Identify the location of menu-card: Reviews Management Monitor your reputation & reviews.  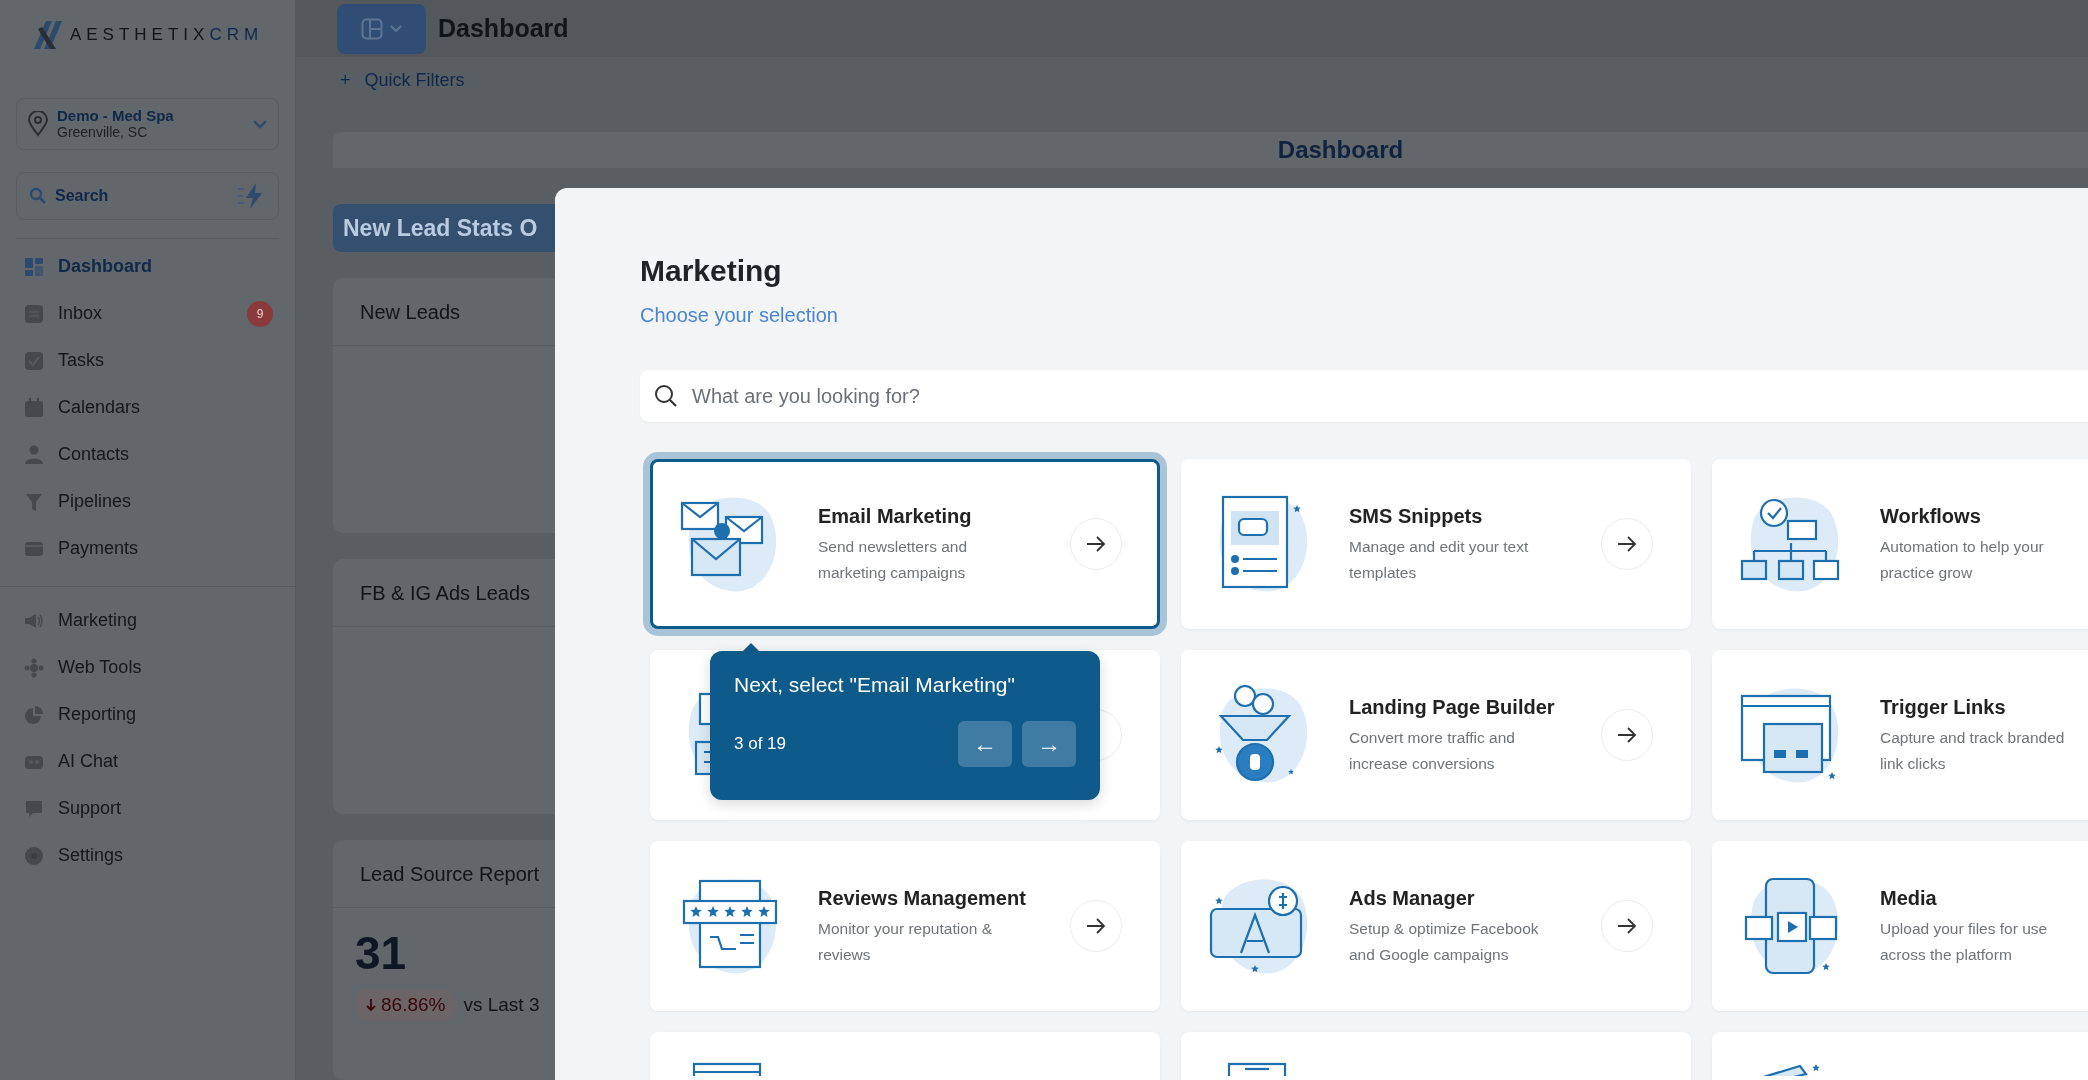
(905, 926).